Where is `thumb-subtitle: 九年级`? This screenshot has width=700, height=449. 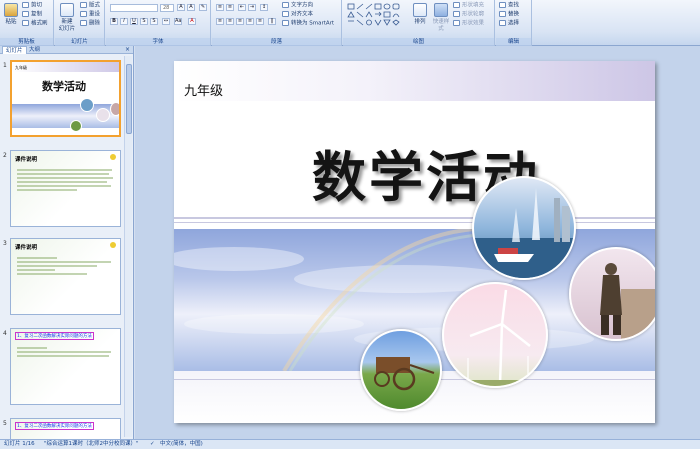 thumb-subtitle: 九年级 is located at coordinates (21, 67).